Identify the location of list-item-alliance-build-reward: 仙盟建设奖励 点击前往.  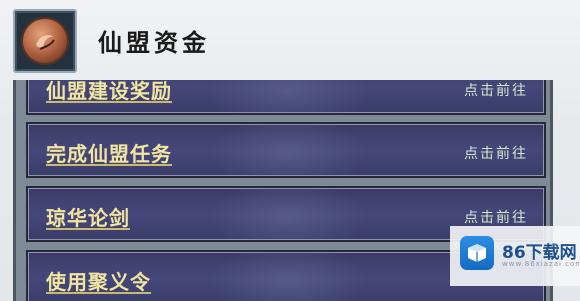
(286, 97).